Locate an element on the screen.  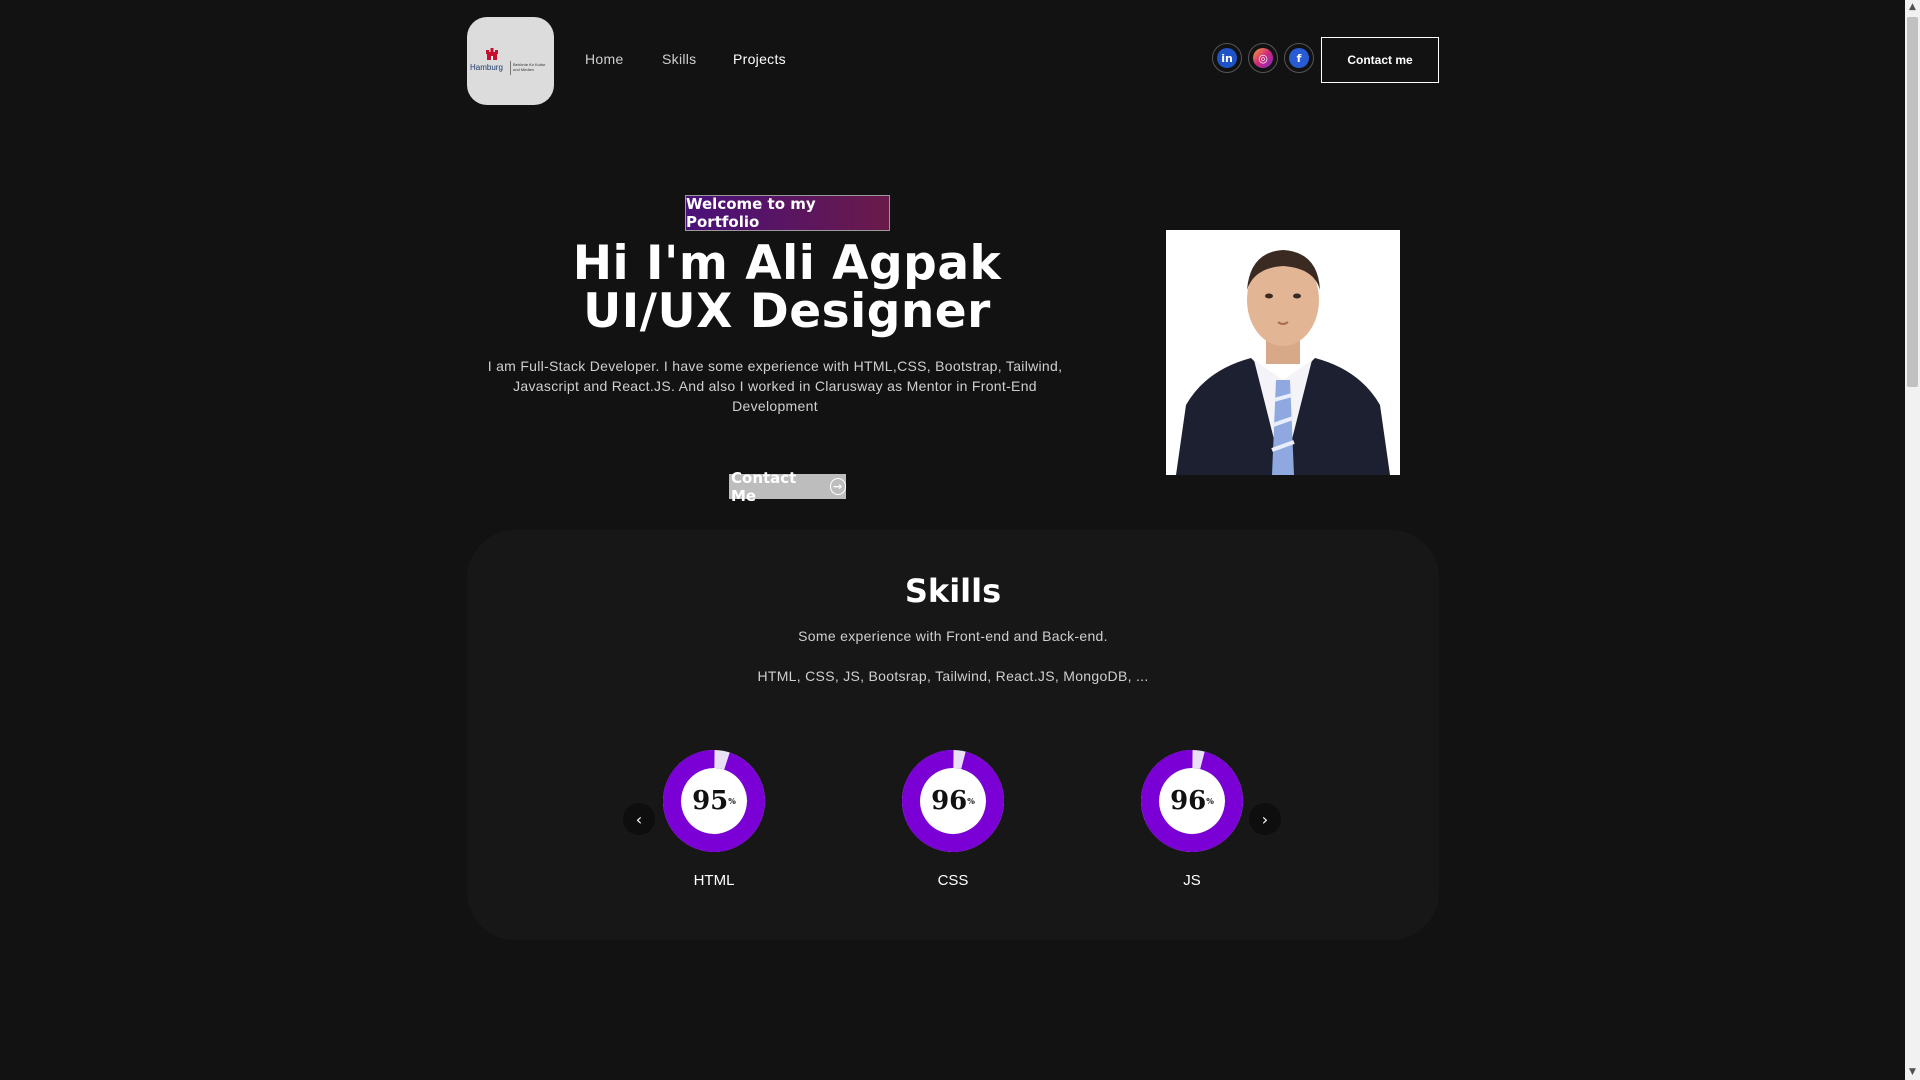
instagram-link: ◎ is located at coordinates (1263, 58).